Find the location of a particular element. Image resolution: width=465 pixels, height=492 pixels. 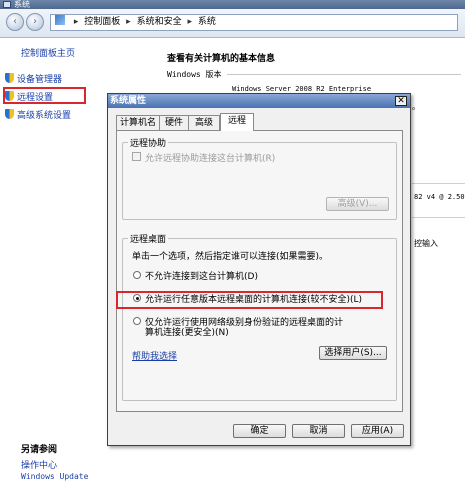

forward-button: › is located at coordinates (35, 22).